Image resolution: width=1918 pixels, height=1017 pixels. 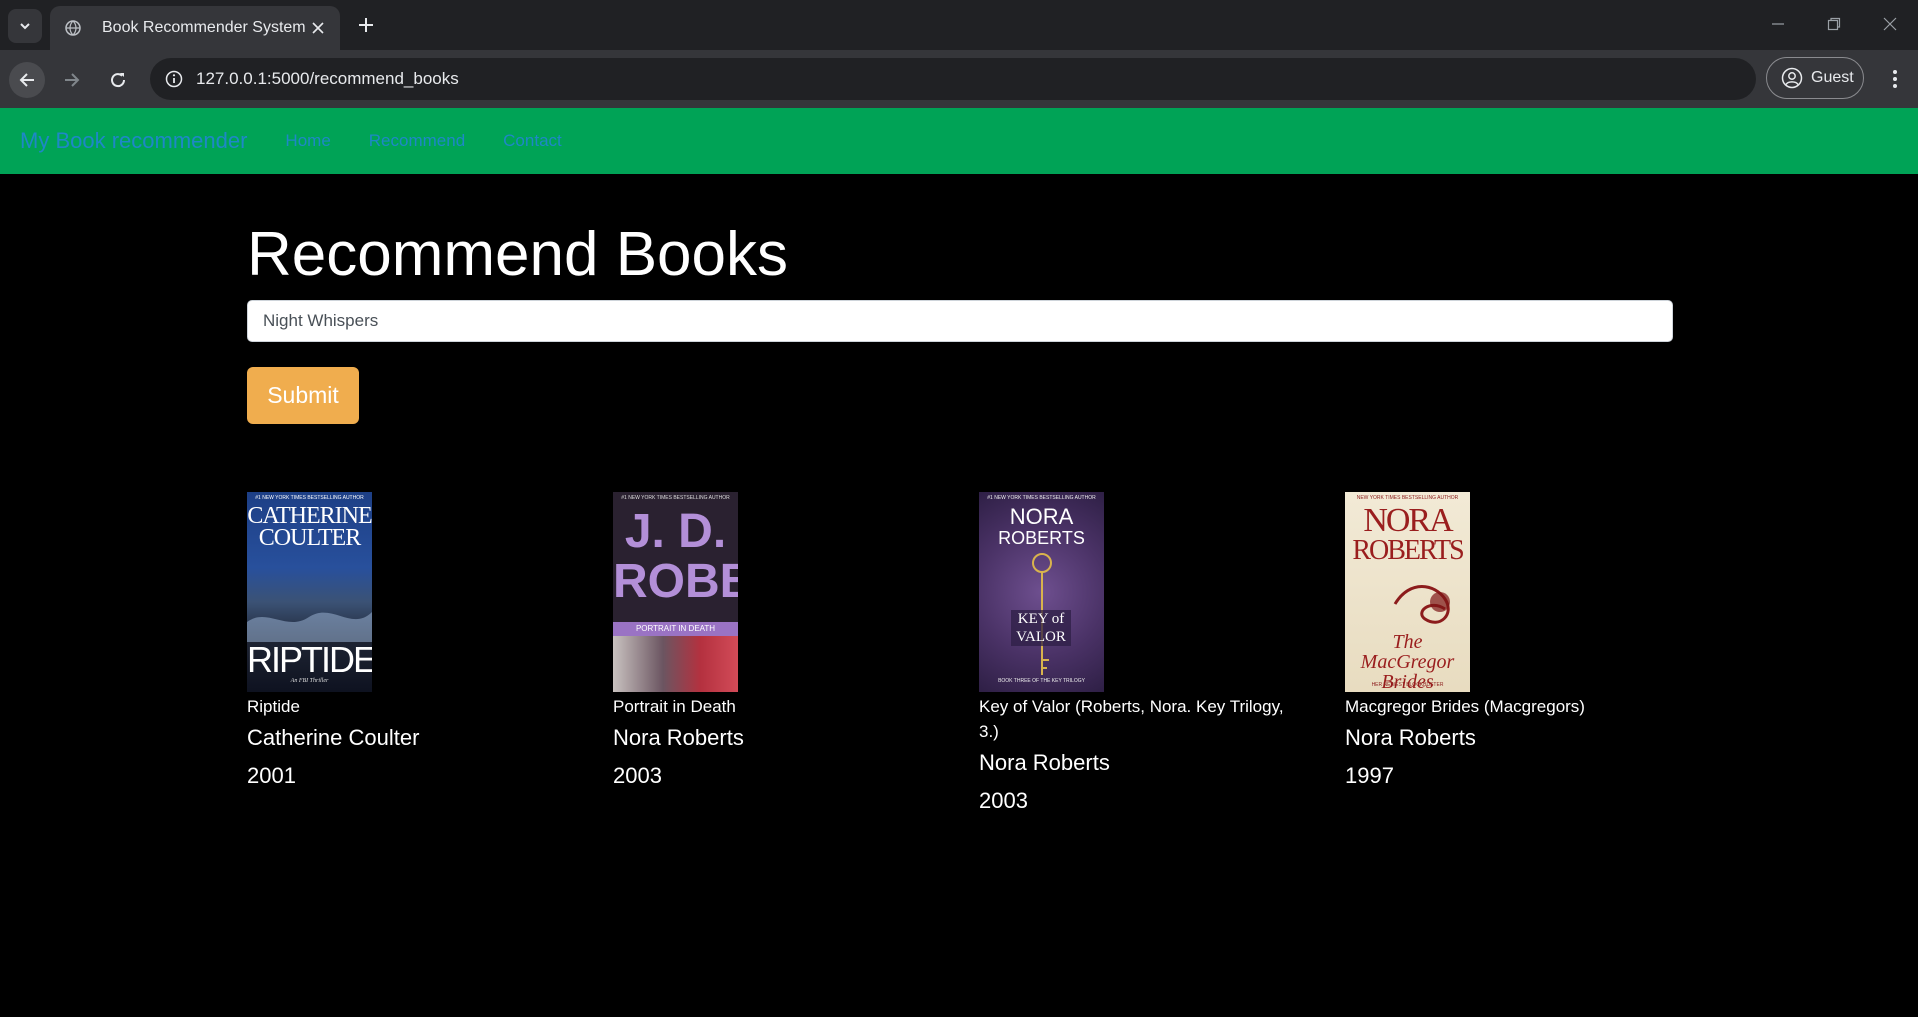 I want to click on window-close-button, so click(x=1890, y=24).